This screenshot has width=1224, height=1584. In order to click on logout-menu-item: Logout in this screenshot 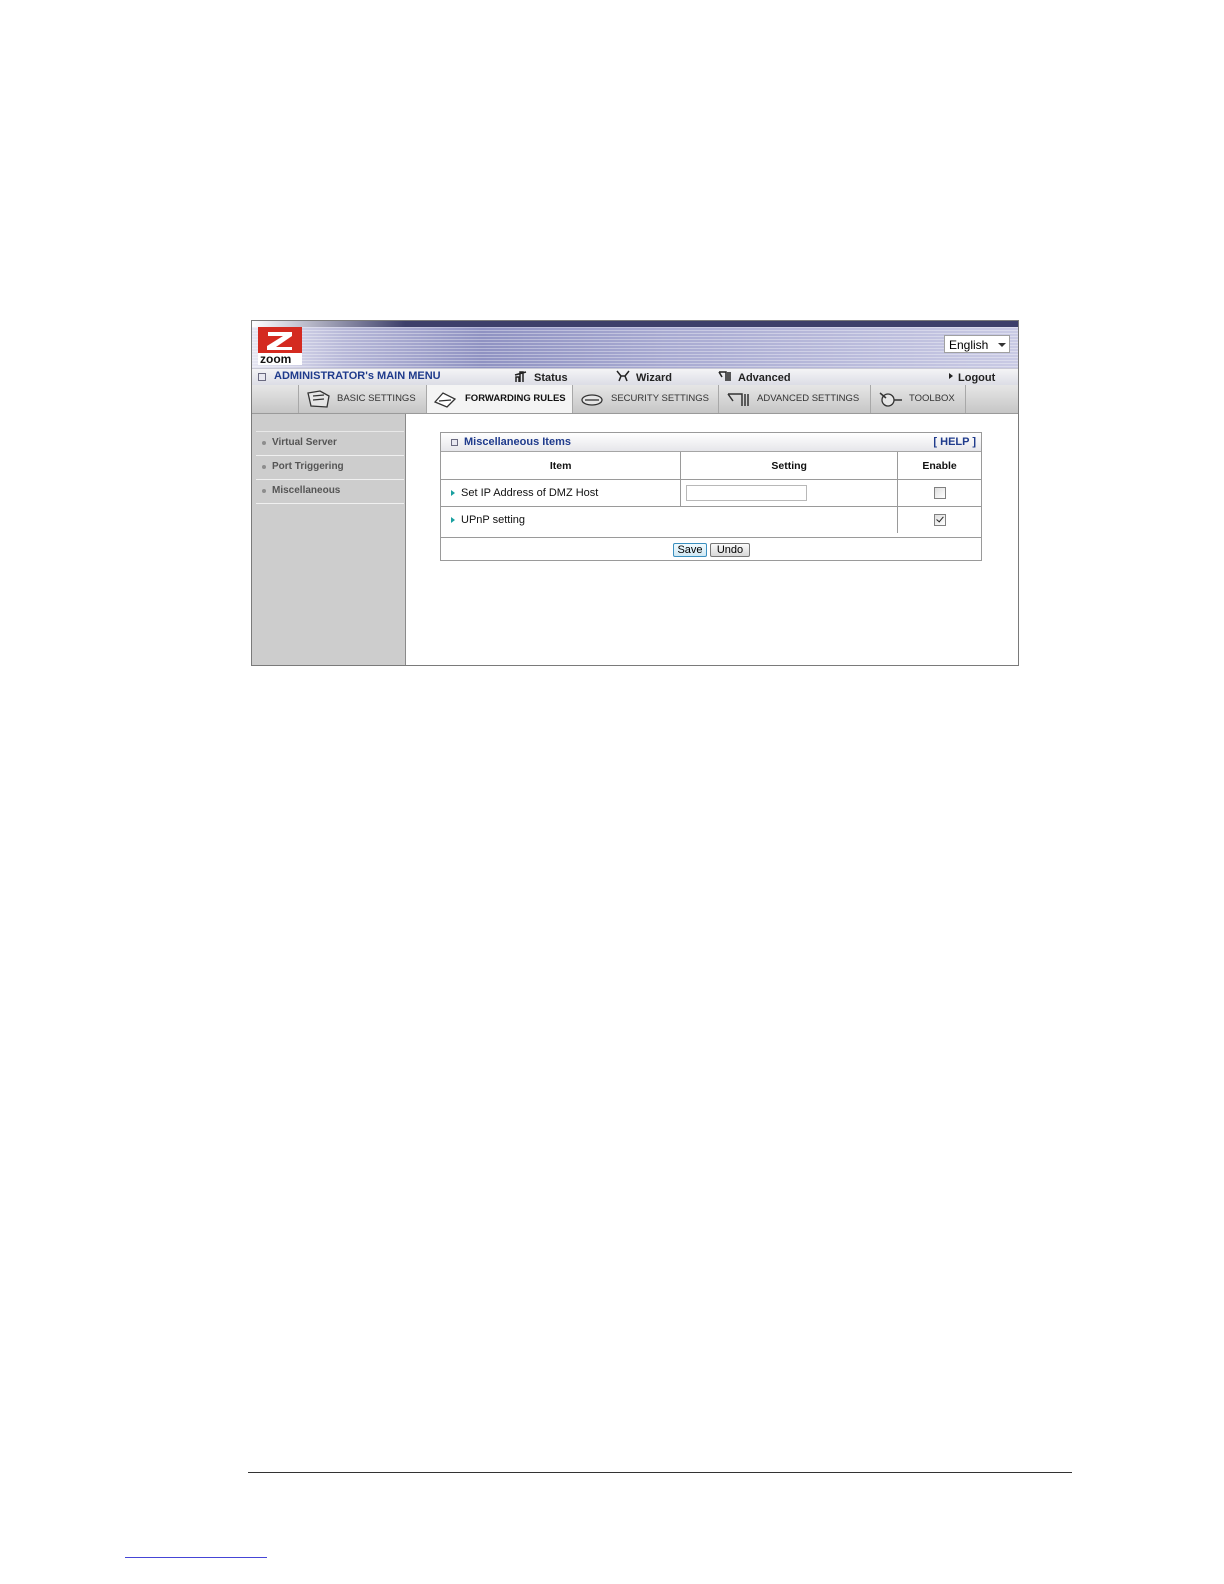, I will do `click(971, 377)`.